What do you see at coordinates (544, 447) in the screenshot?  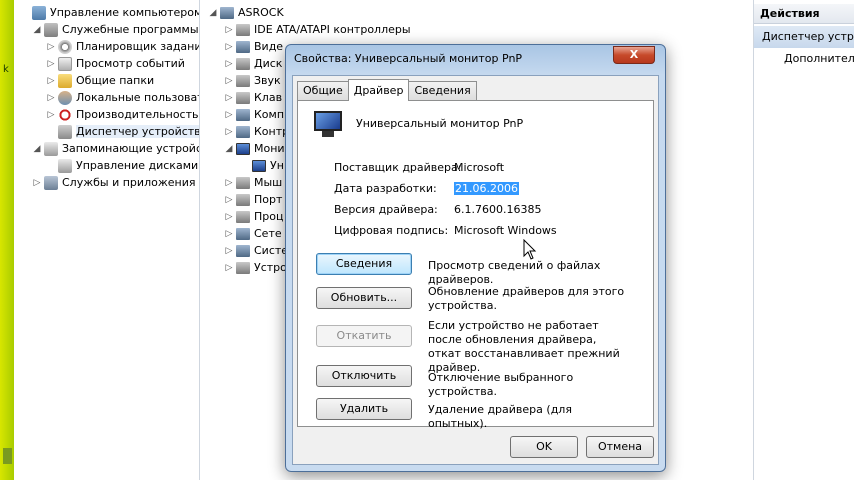 I see `ok-button: OK` at bounding box center [544, 447].